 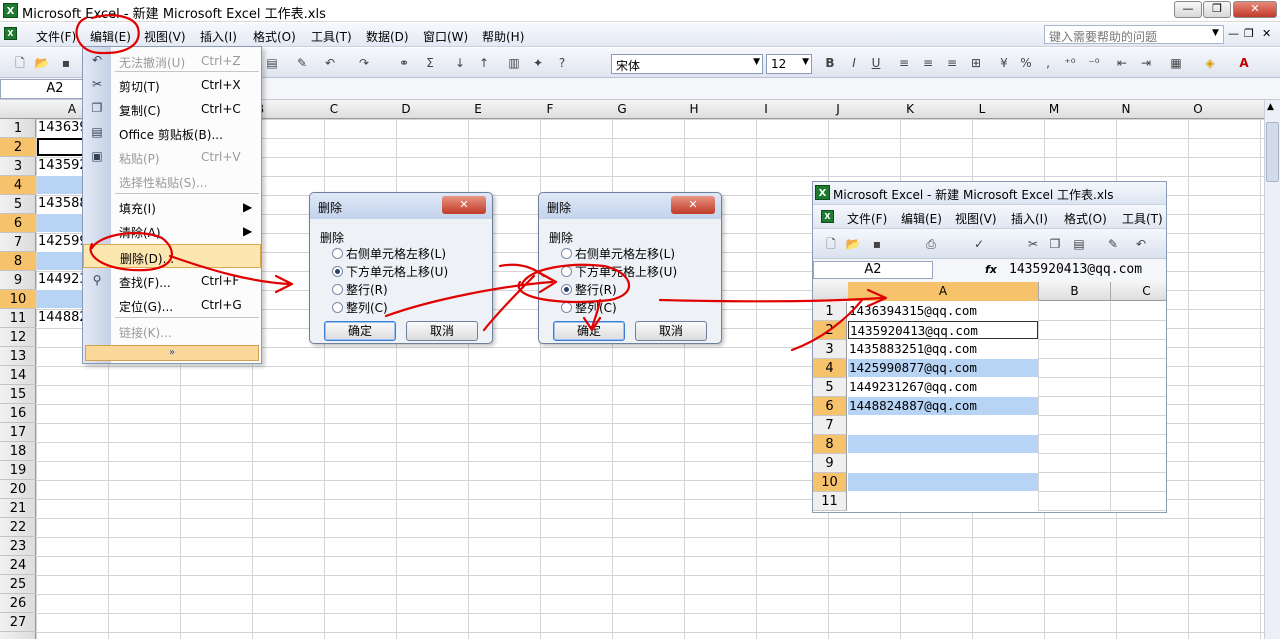 I want to click on result-cell-b8, so click(x=1074, y=444).